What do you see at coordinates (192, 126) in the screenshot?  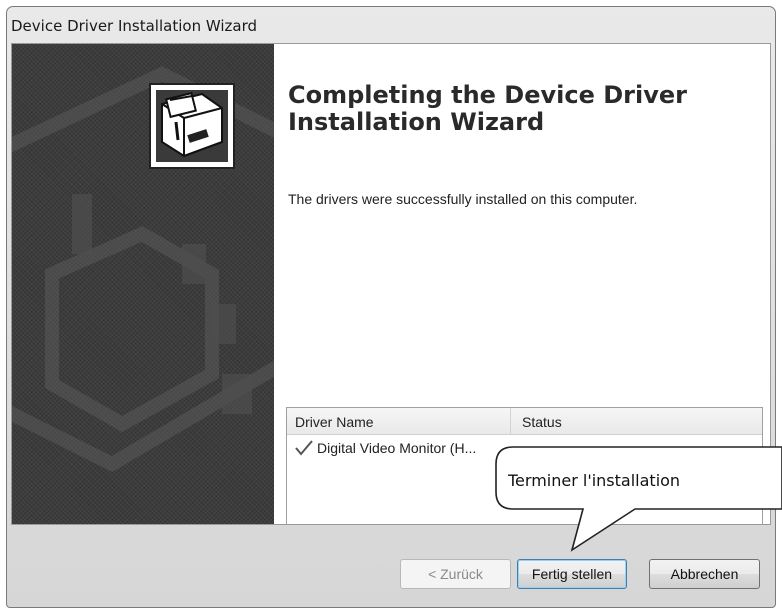 I see `driver-install-box-icon` at bounding box center [192, 126].